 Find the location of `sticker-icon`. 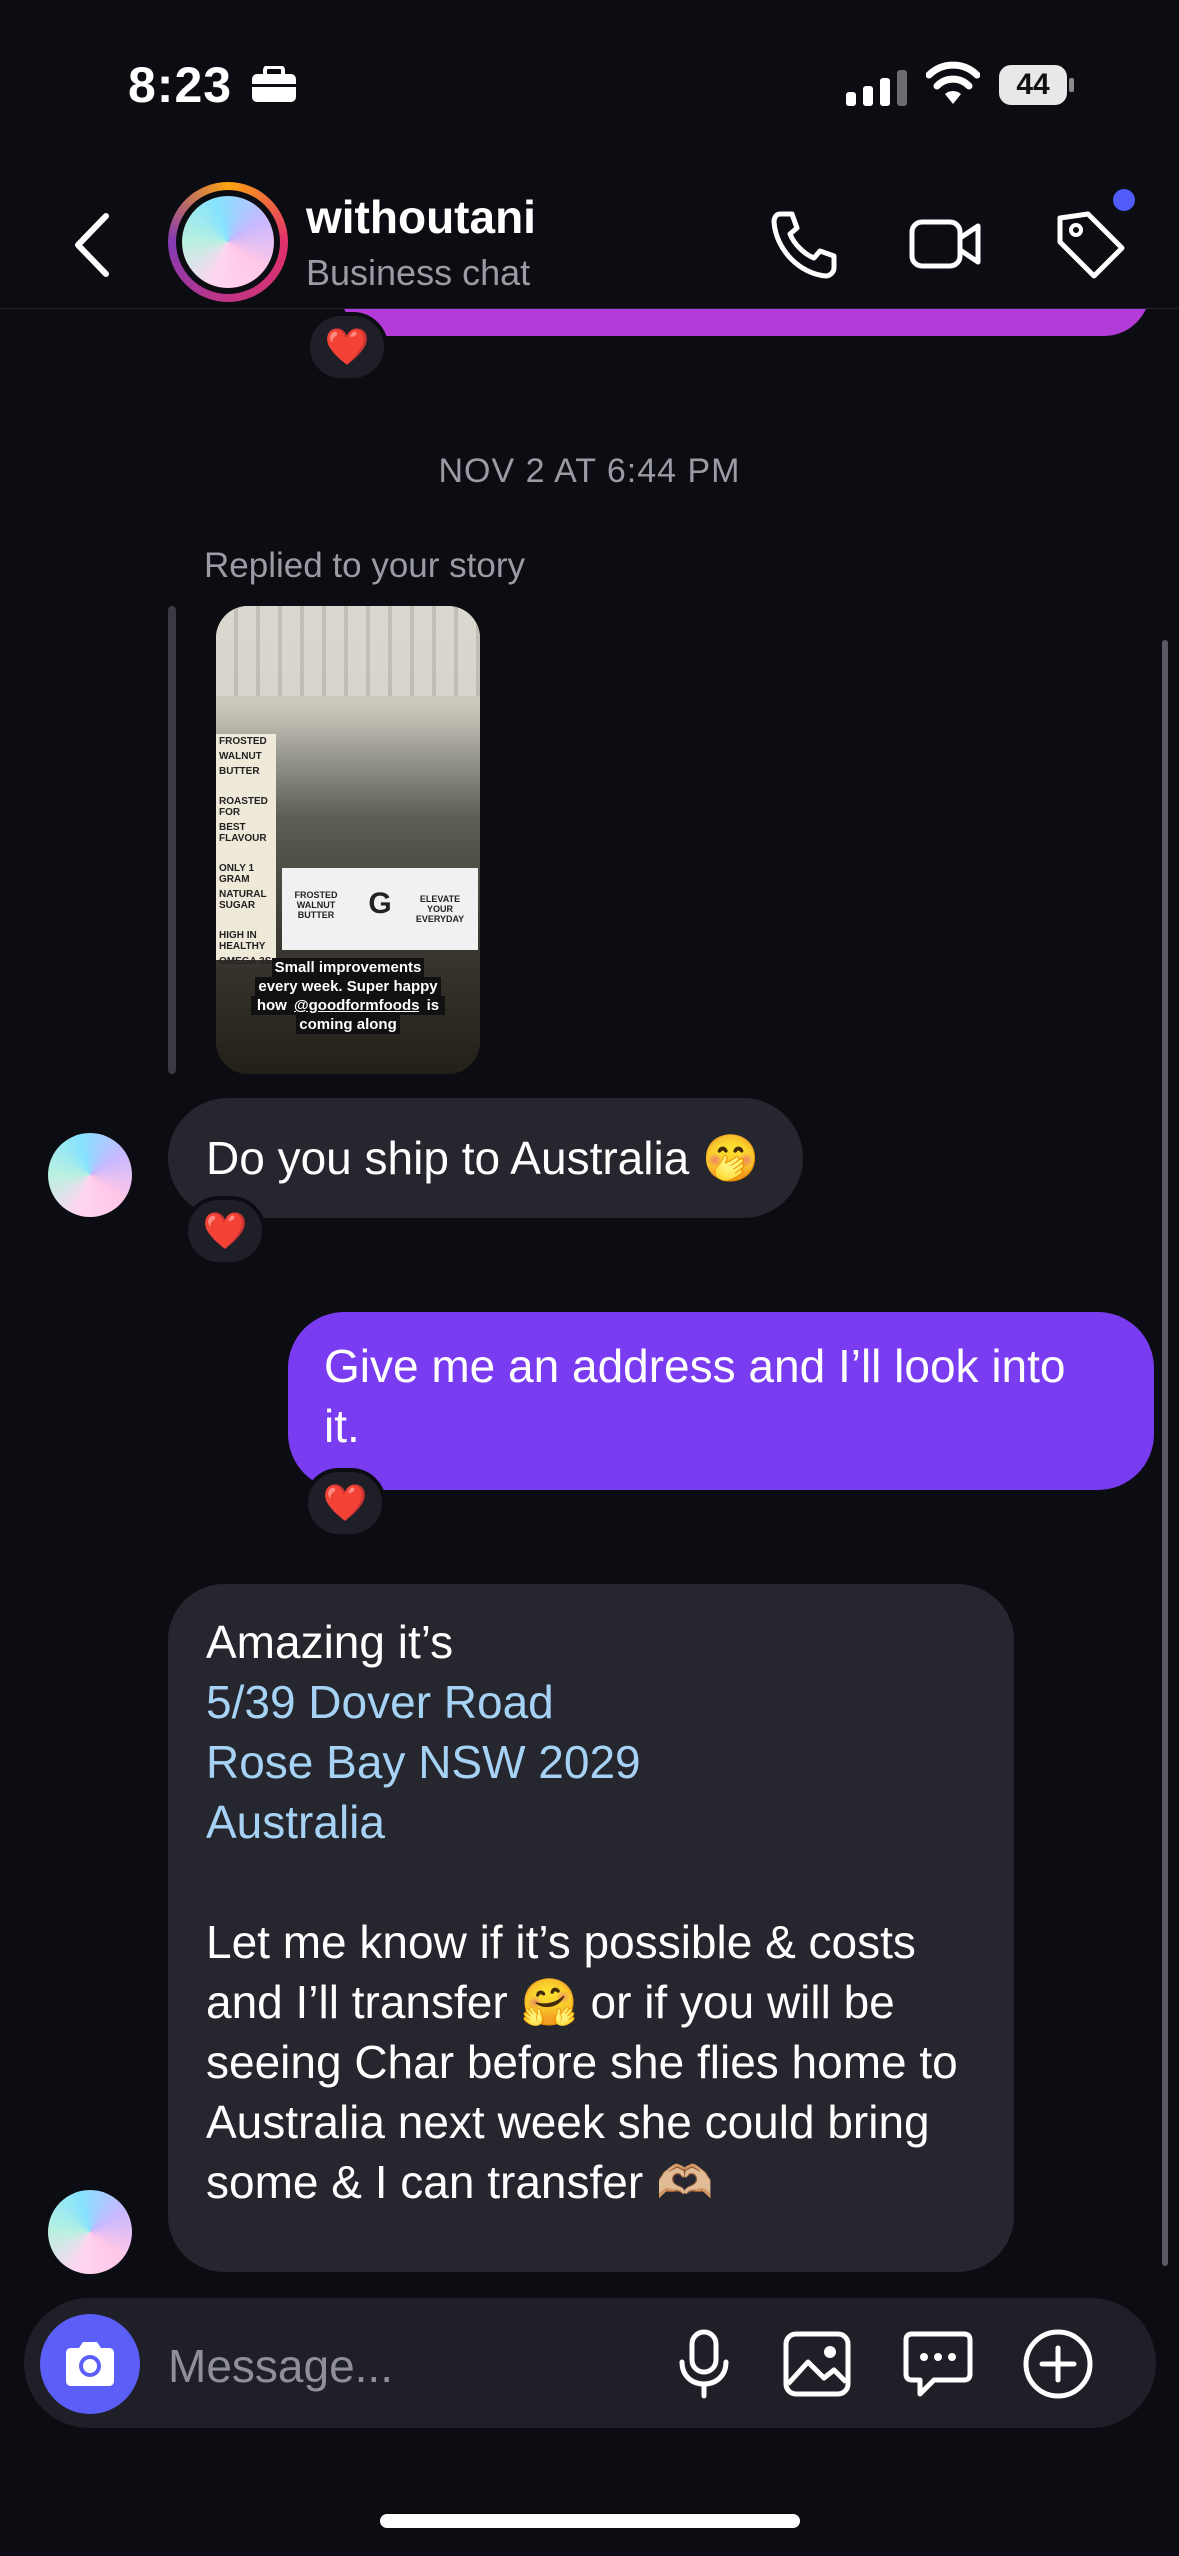

sticker-icon is located at coordinates (938, 2364).